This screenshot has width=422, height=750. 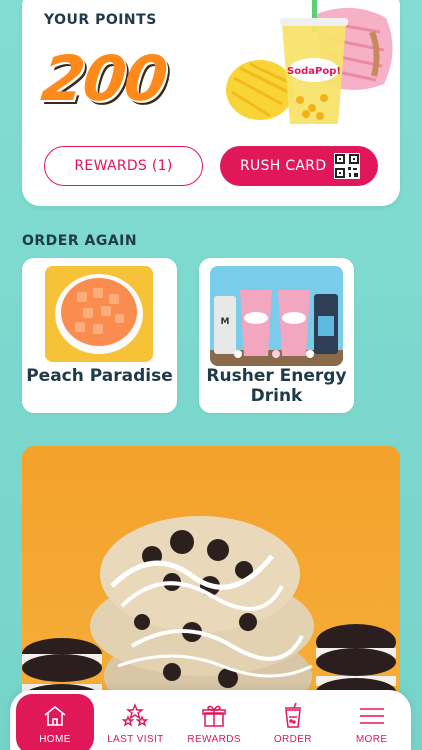 I want to click on bottom-nav: HOME LAST VISIT REWARDS ORDER MORE, so click(x=210, y=720).